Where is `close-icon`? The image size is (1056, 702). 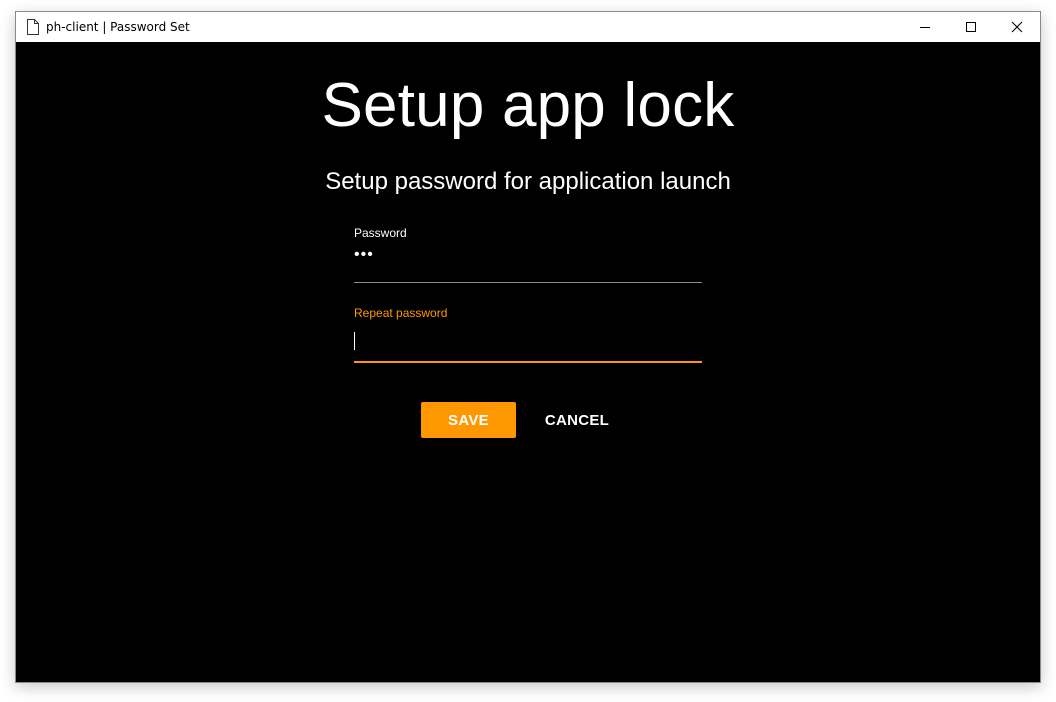 close-icon is located at coordinates (1017, 27).